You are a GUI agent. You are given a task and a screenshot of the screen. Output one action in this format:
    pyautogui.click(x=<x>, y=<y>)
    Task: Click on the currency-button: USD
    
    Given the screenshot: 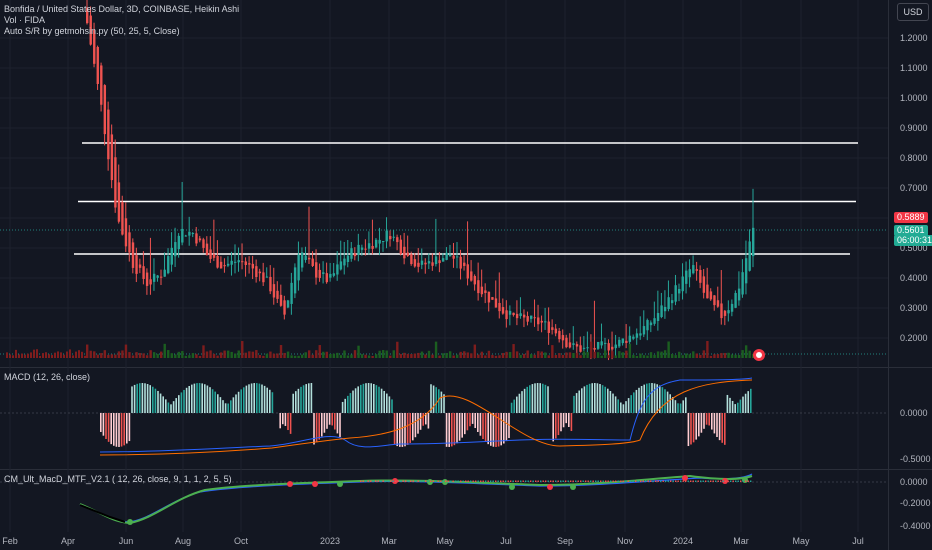 What is the action you would take?
    pyautogui.click(x=913, y=12)
    